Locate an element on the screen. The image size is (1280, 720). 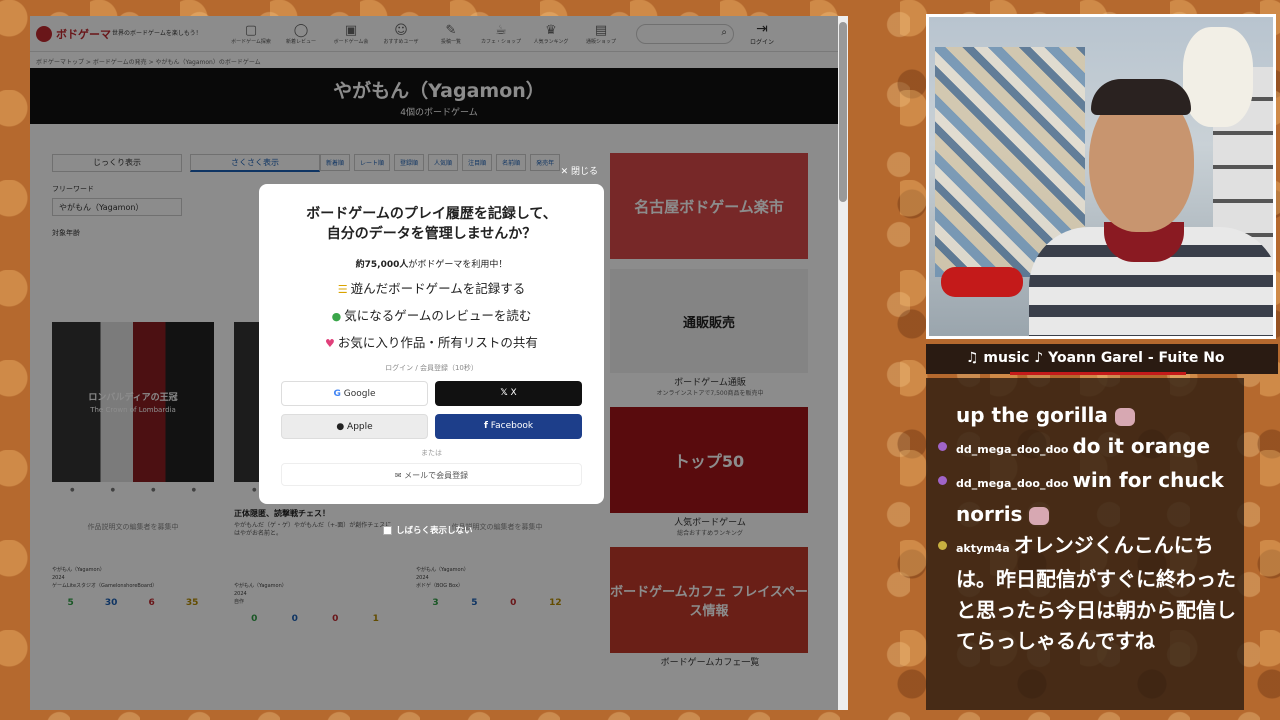
x-login-button: 𝕏 X is located at coordinates (508, 393).